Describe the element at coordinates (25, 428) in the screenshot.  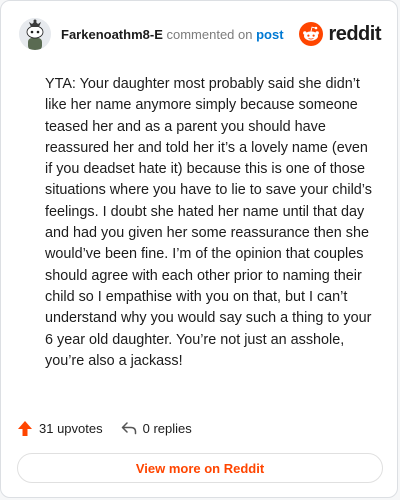
I see `upvote-arrow-icon` at that location.